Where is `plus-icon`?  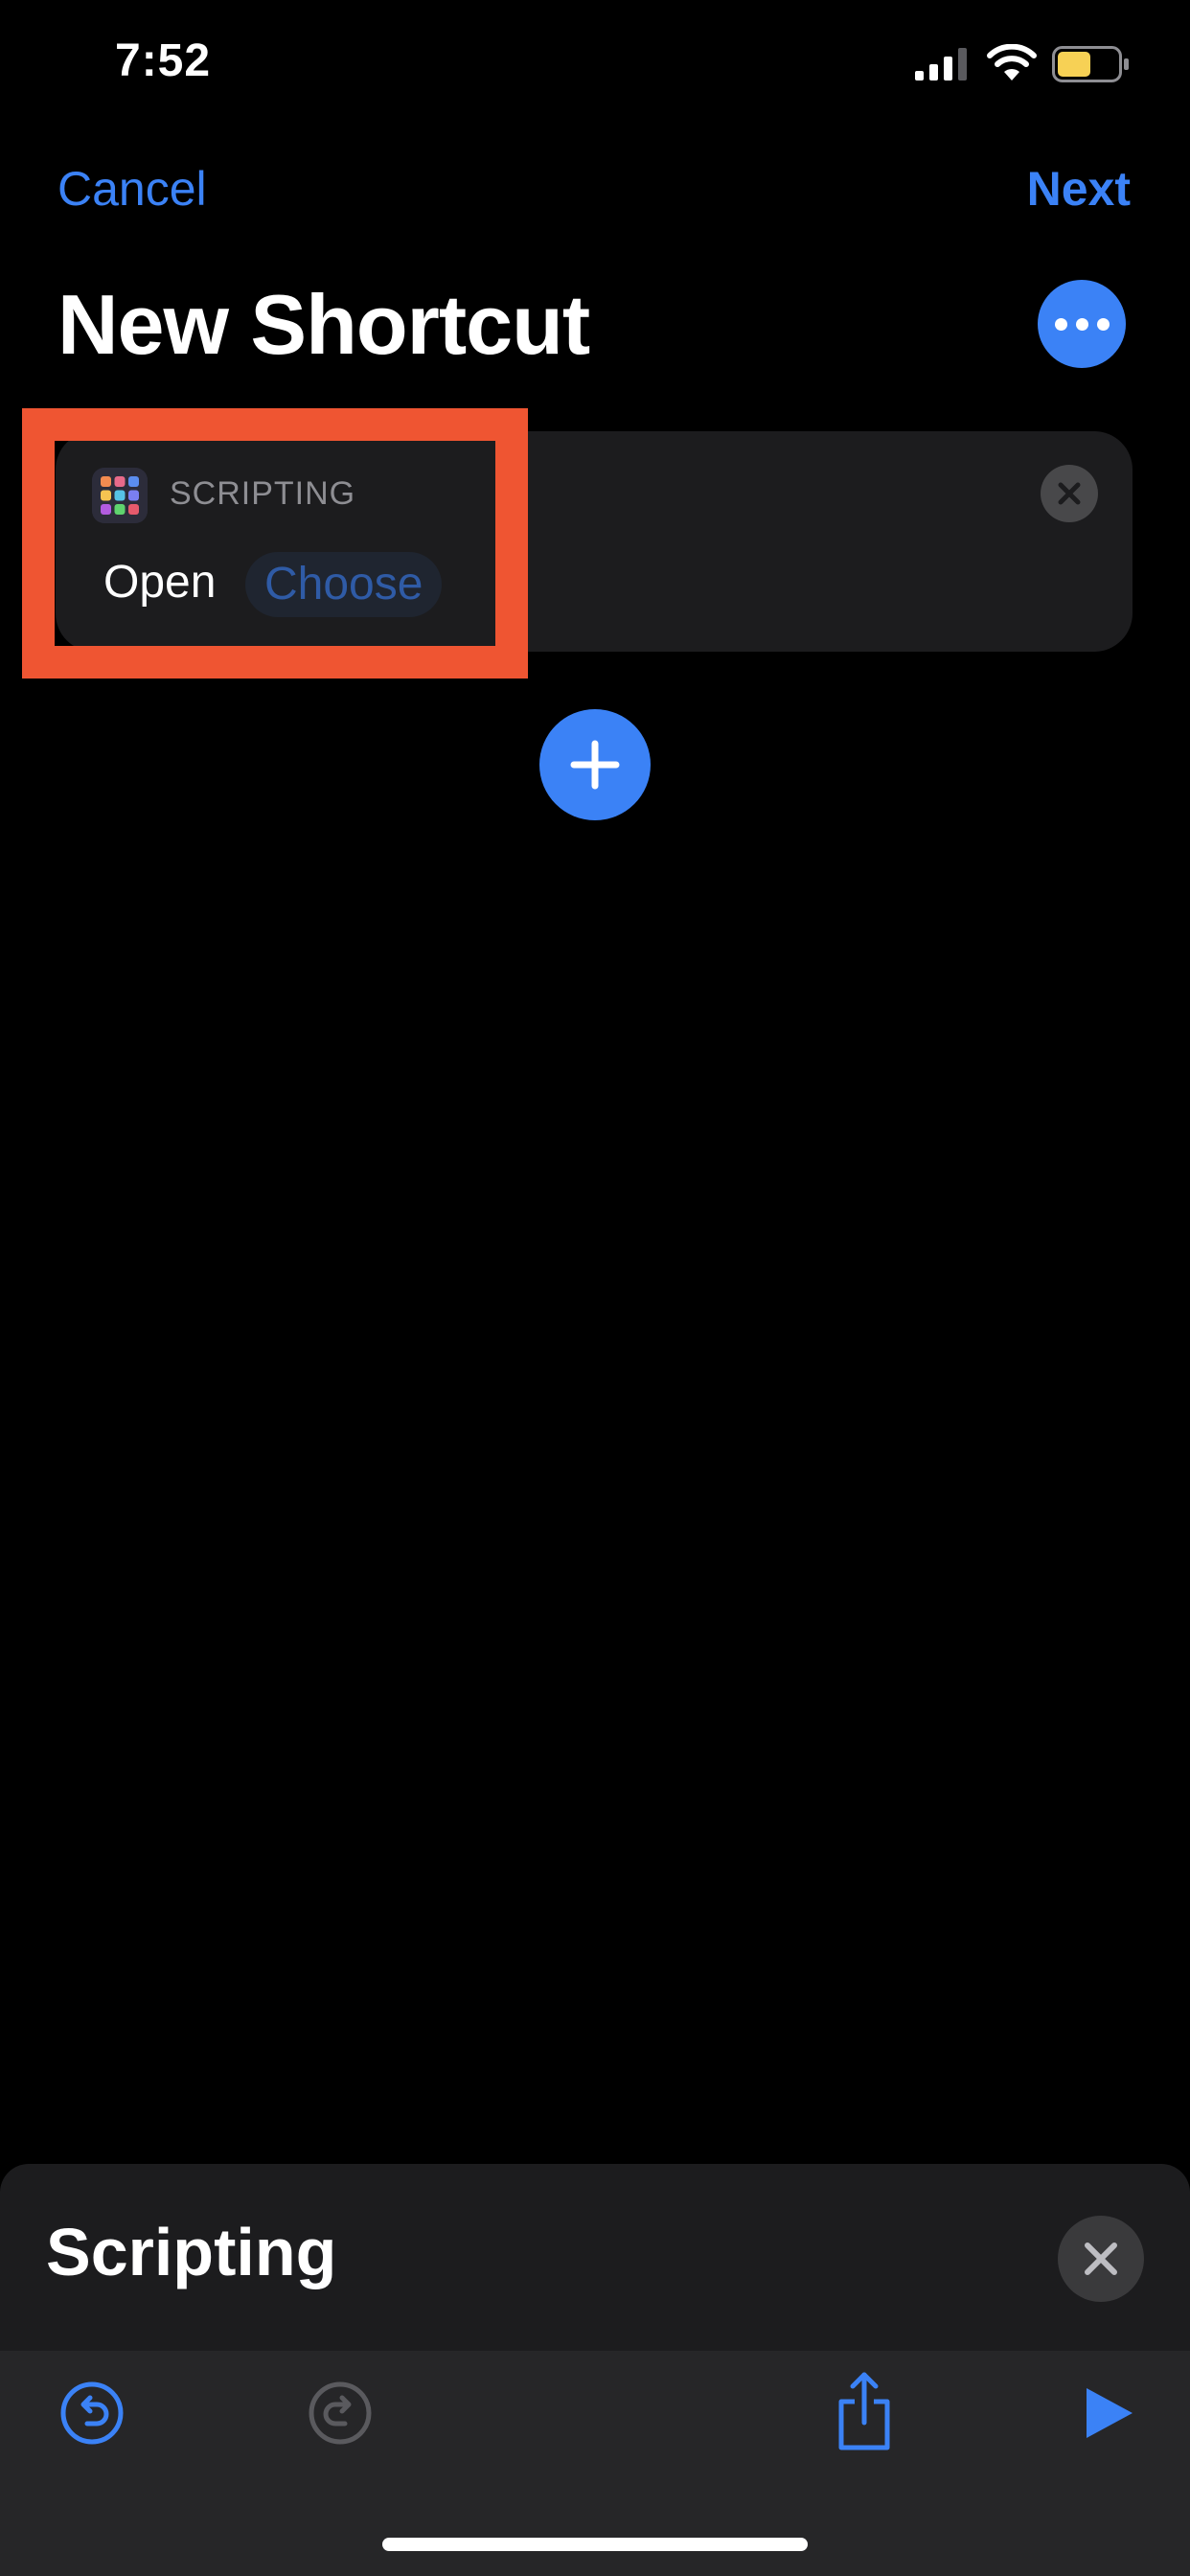
plus-icon is located at coordinates (595, 765).